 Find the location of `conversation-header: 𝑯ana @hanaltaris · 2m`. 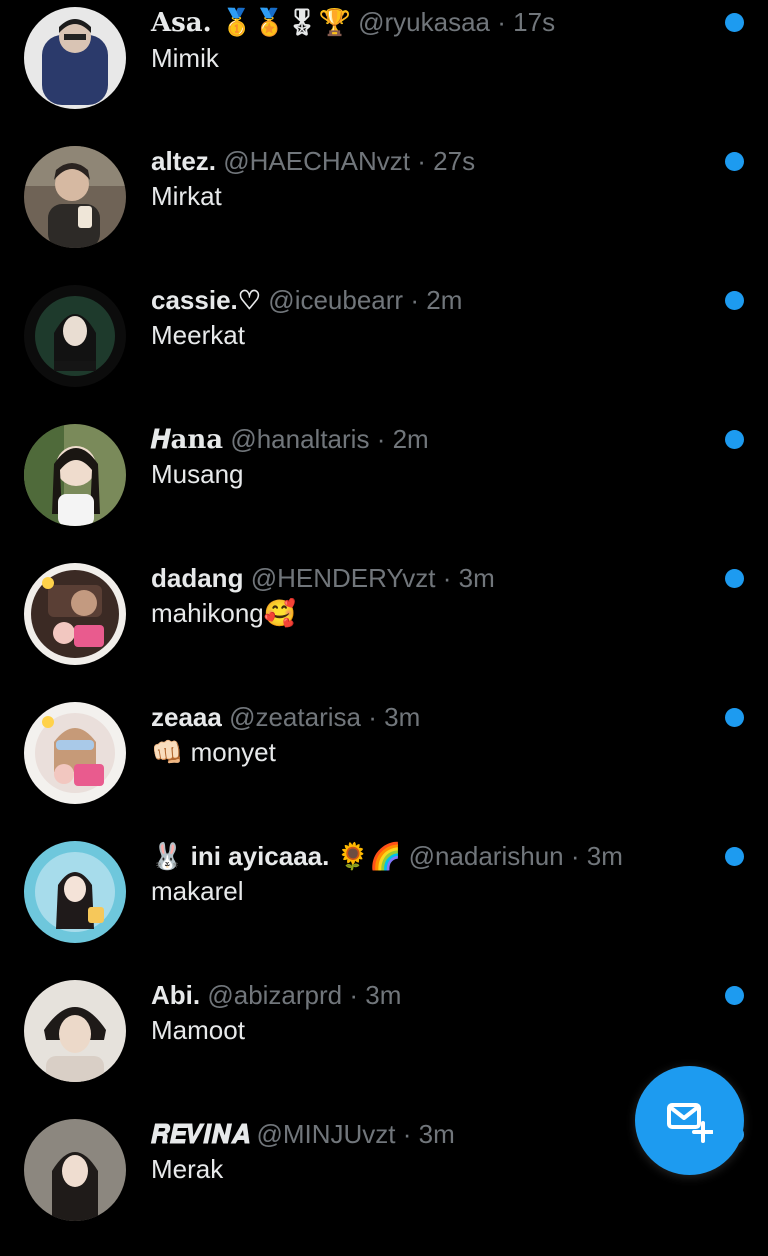

conversation-header: 𝑯ana @hanaltaris · 2m is located at coordinates (290, 439).